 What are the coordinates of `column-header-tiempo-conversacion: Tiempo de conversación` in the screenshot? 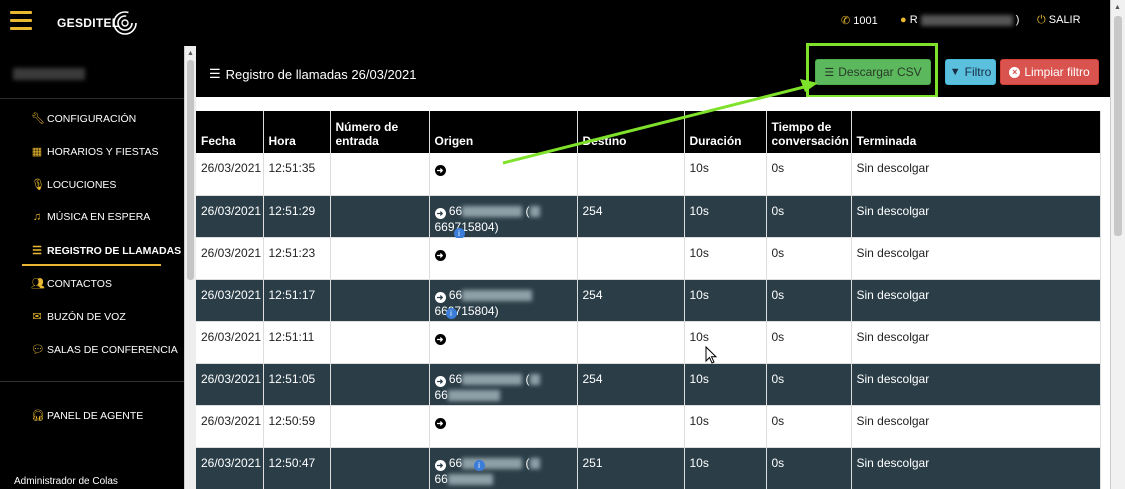 It's located at (809, 132).